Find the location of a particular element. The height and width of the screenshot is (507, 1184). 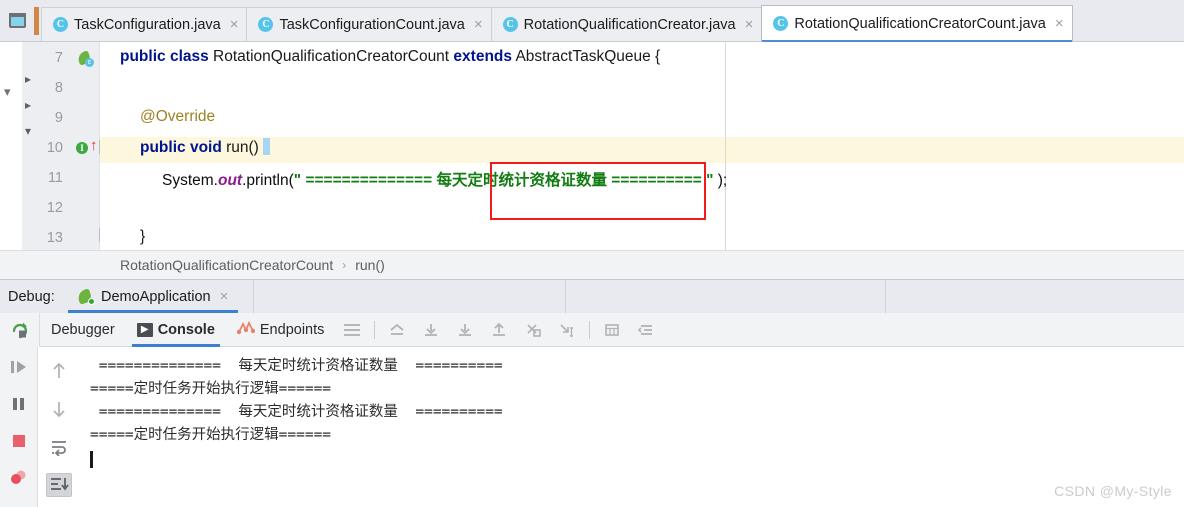

tab-endpoints: Endpoints is located at coordinates (281, 330).